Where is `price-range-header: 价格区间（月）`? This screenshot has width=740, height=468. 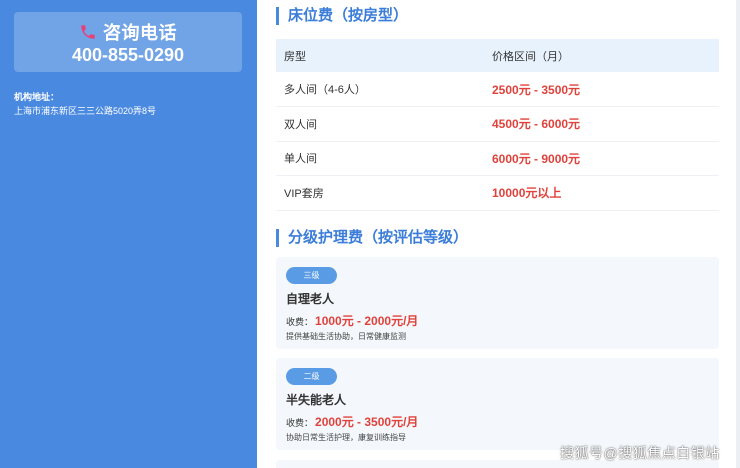 price-range-header: 价格区间（月） is located at coordinates (601, 55).